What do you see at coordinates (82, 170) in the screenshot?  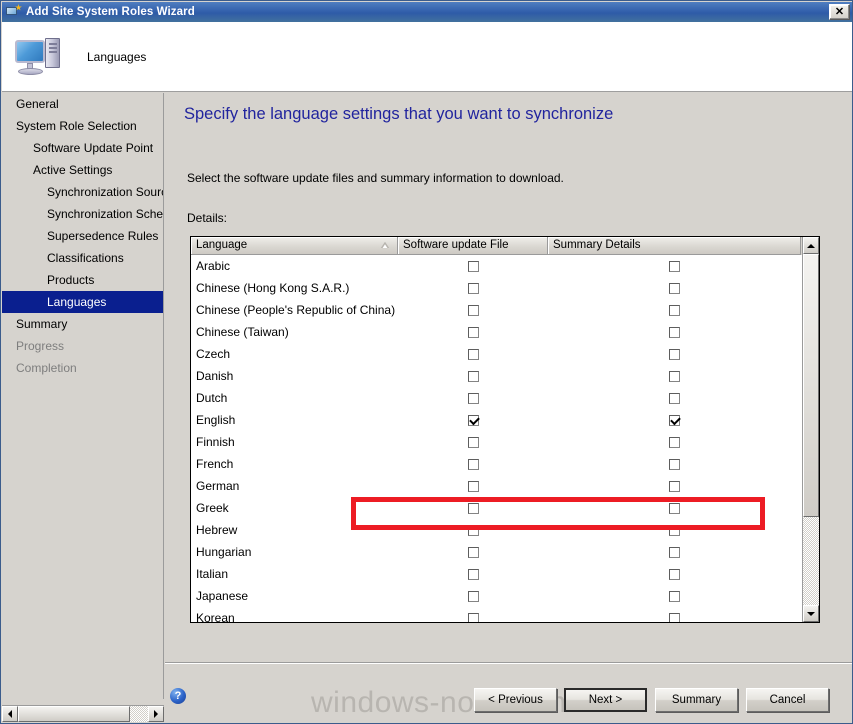 I see `sidebar-item-active-settings: Active Settings` at bounding box center [82, 170].